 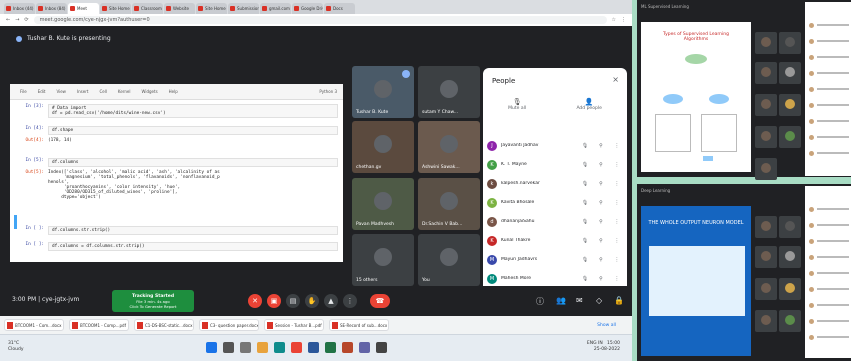 What do you see at coordinates (555, 221) in the screenshot?
I see `people-list-item: d dhananjaiSahu 🎙 ⚲ ⋮` at bounding box center [555, 221].